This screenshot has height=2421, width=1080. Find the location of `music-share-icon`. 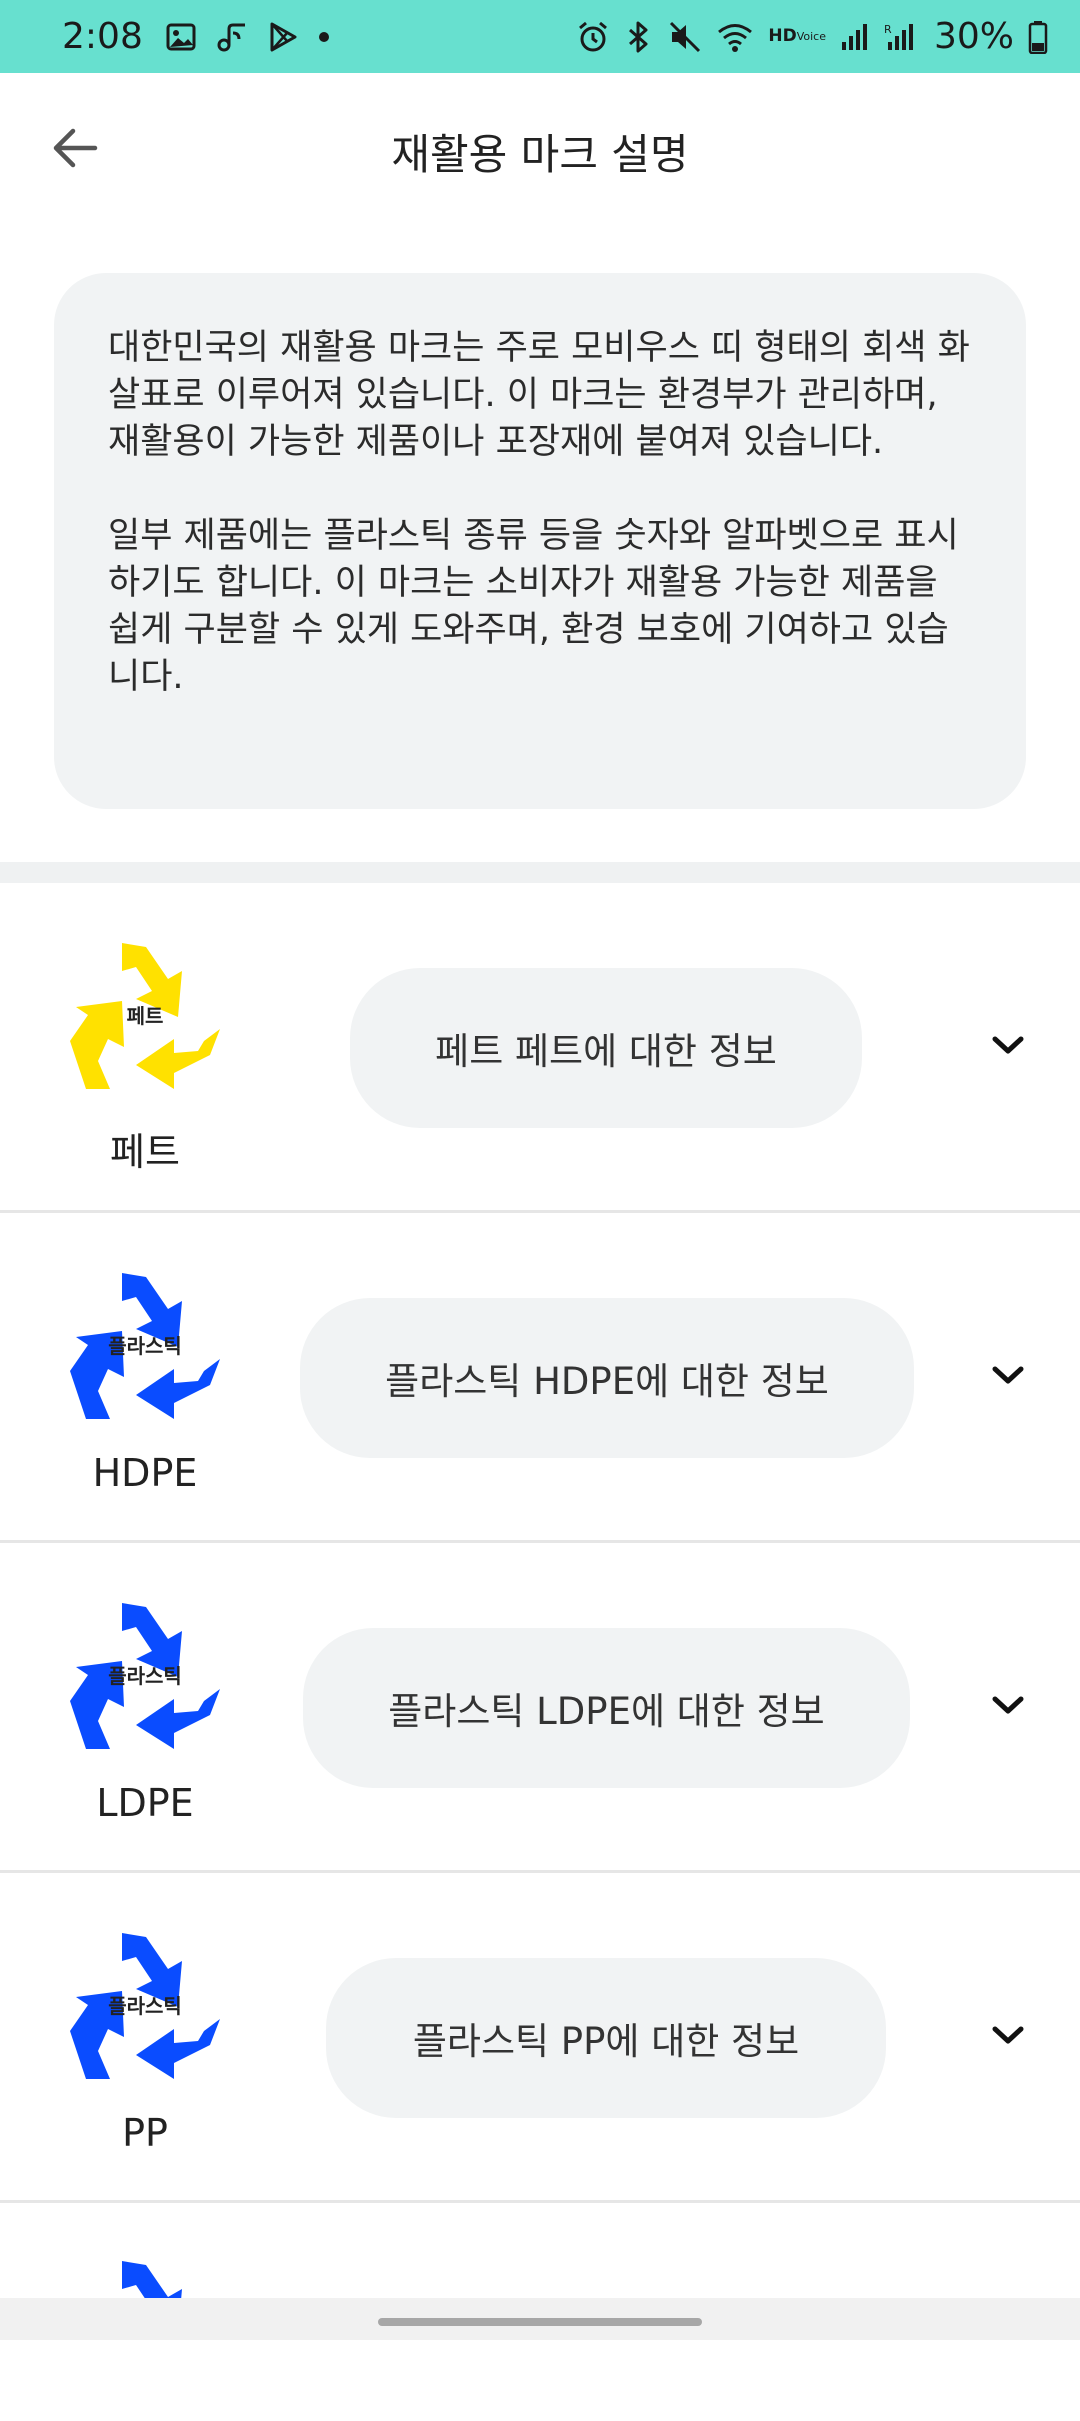

music-share-icon is located at coordinates (232, 37).